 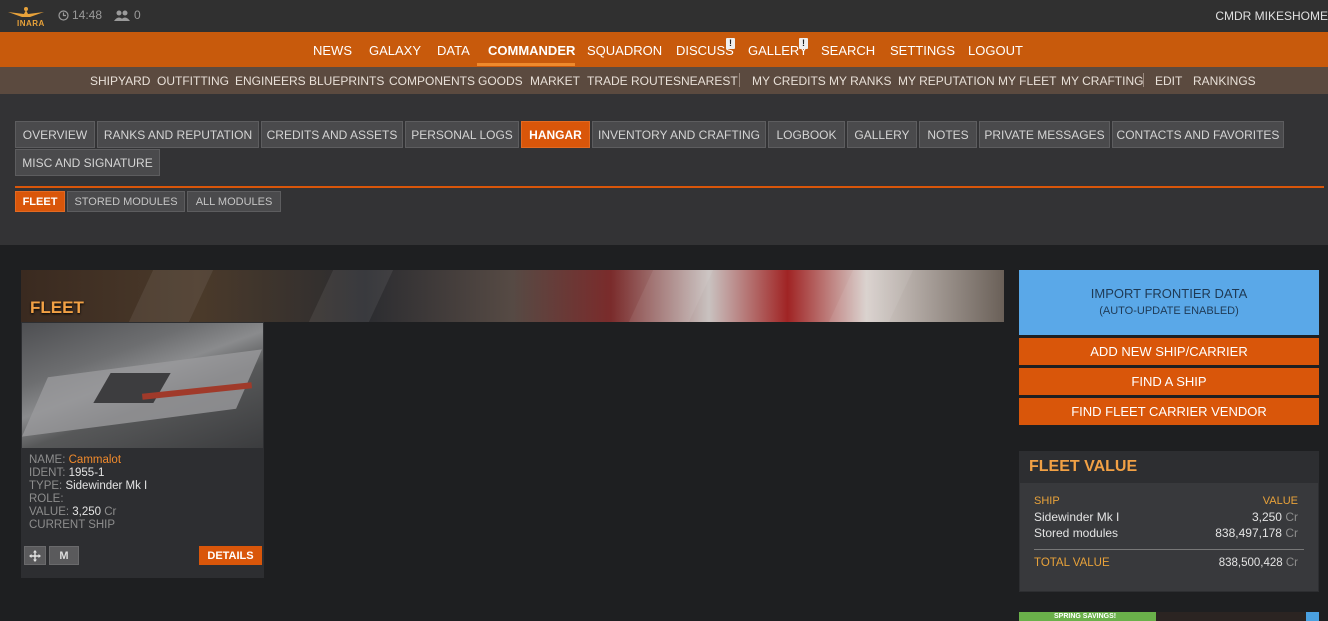 I want to click on logo-text: INARA, so click(x=31, y=23).